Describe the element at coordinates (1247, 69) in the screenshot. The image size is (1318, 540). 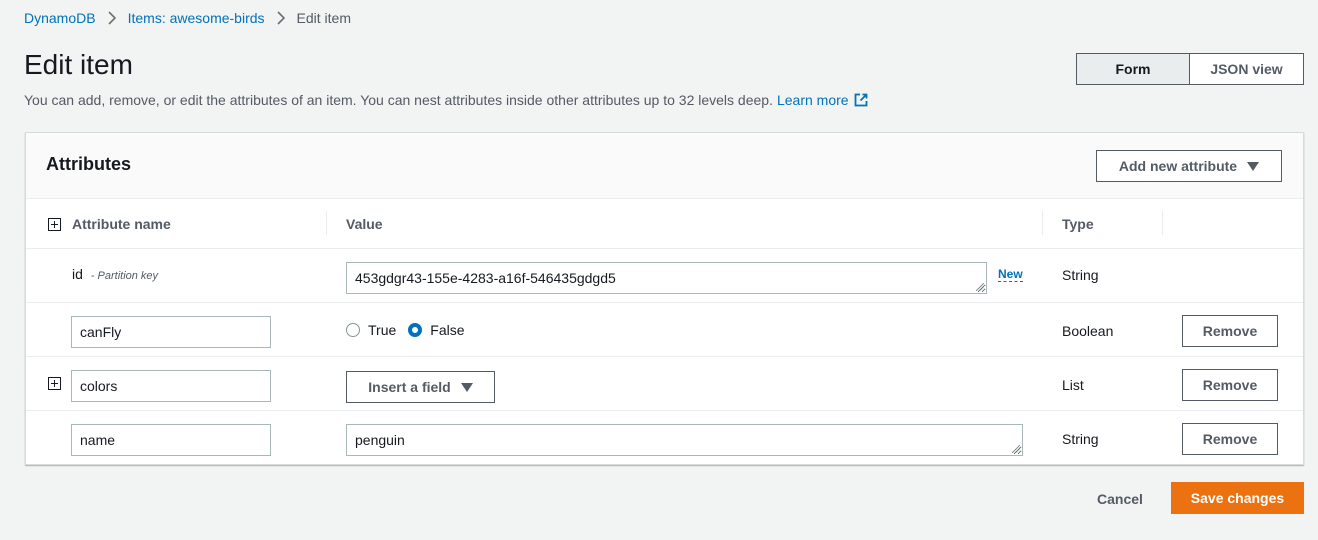
I see `json-view-button: JSON view` at that location.